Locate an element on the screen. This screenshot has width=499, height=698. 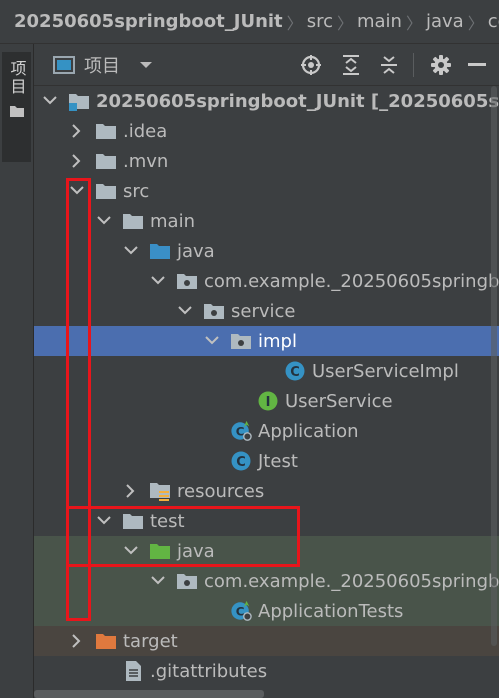
tree-row: test is located at coordinates (266, 521).